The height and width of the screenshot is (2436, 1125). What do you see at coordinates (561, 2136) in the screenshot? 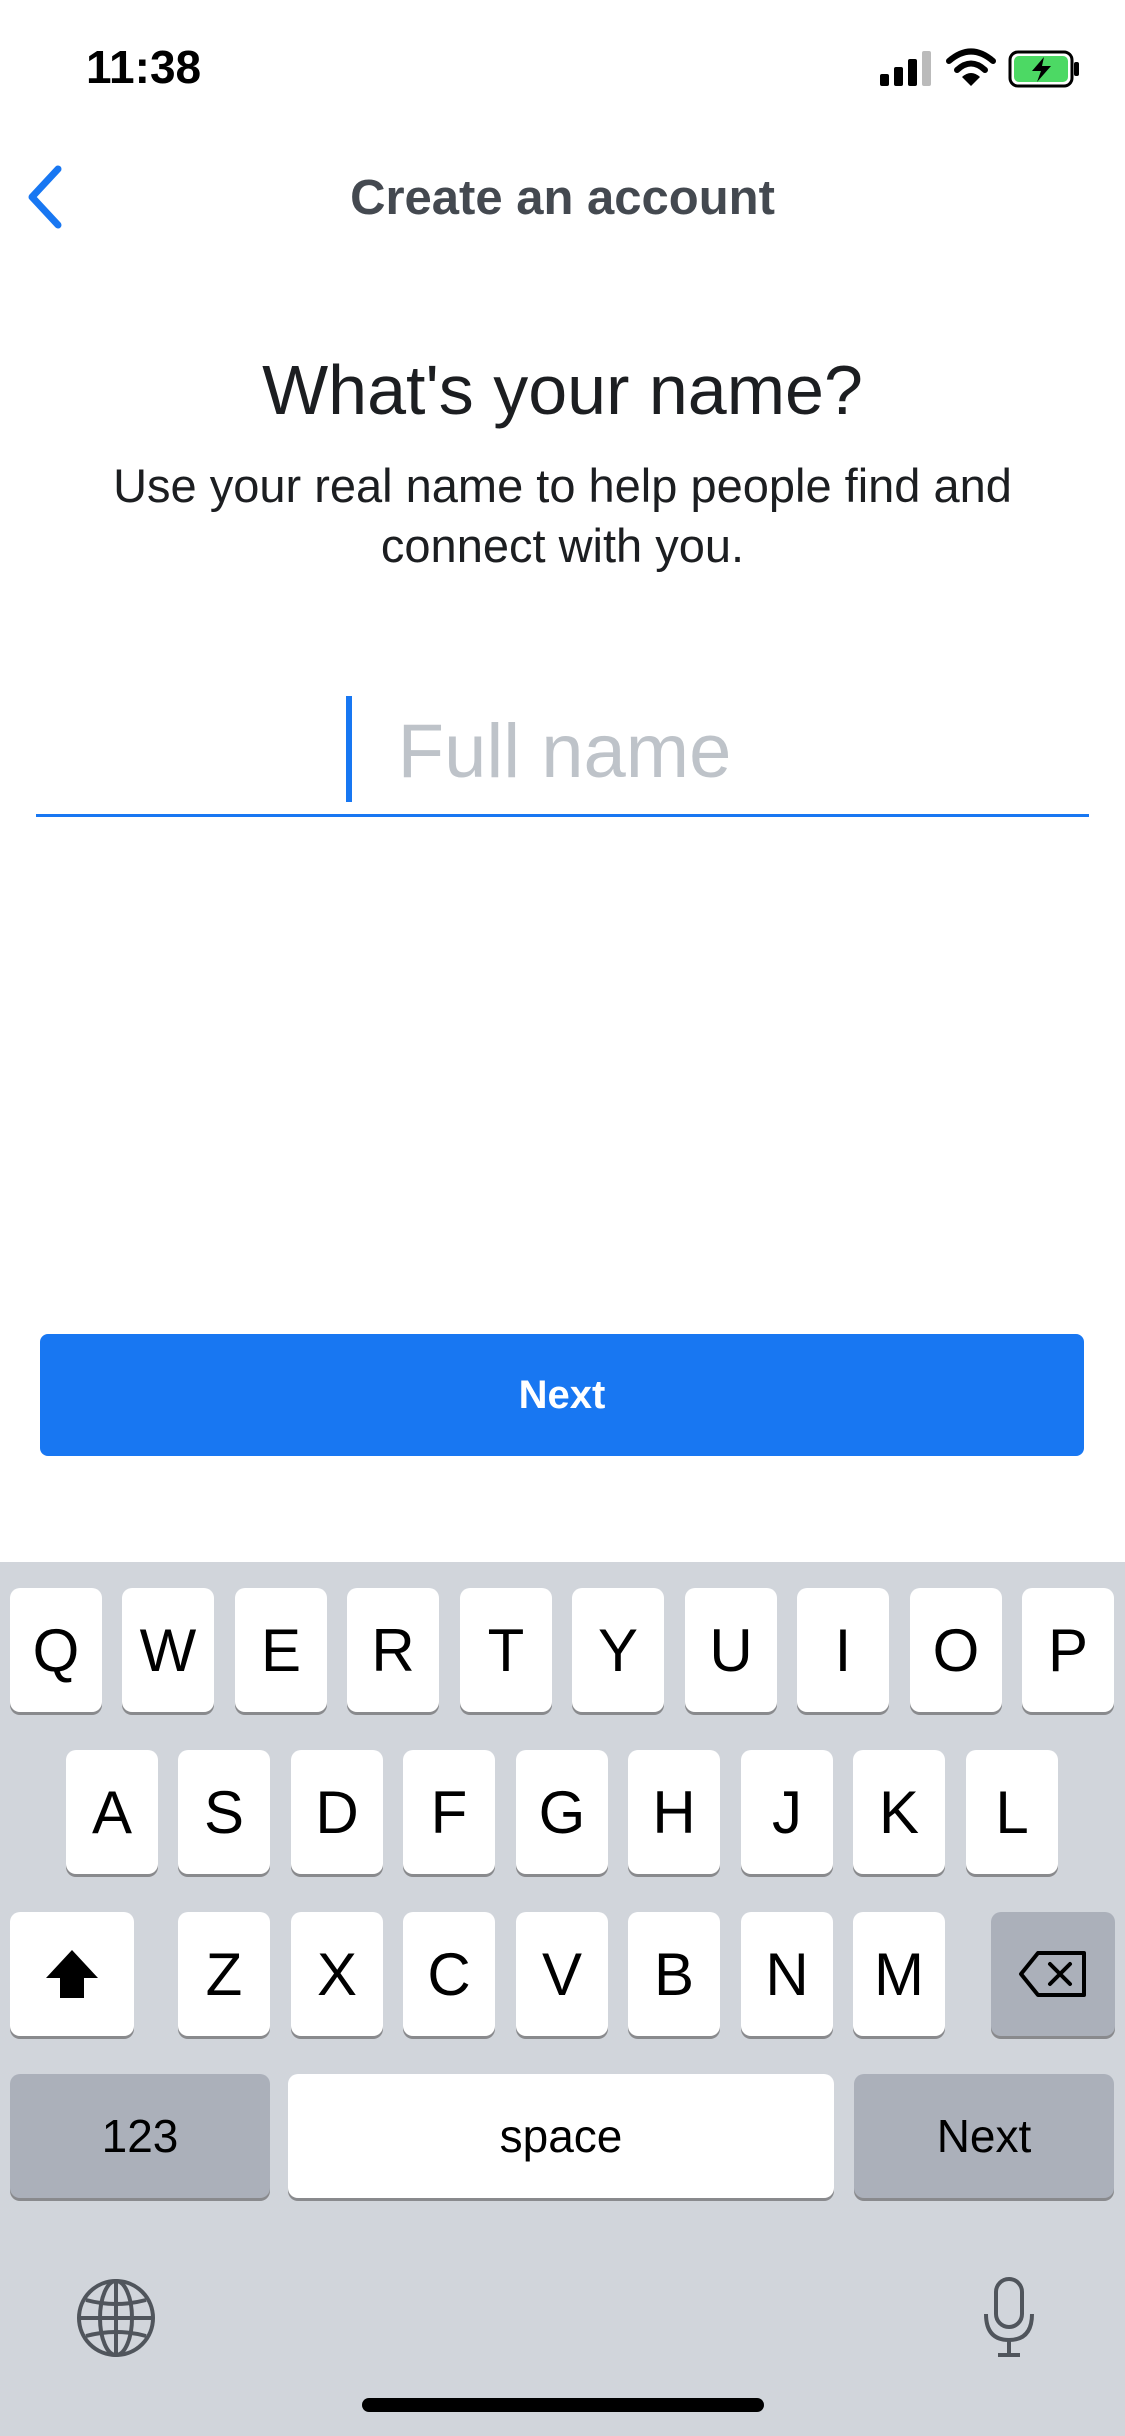
I see `space-key: space` at bounding box center [561, 2136].